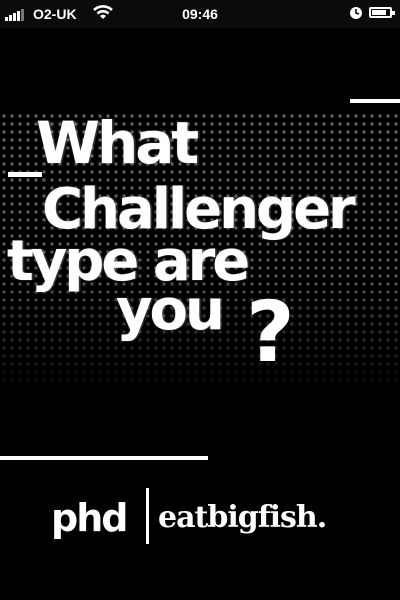  Describe the element at coordinates (89, 518) in the screenshot. I see `phd-logo: phd` at that location.